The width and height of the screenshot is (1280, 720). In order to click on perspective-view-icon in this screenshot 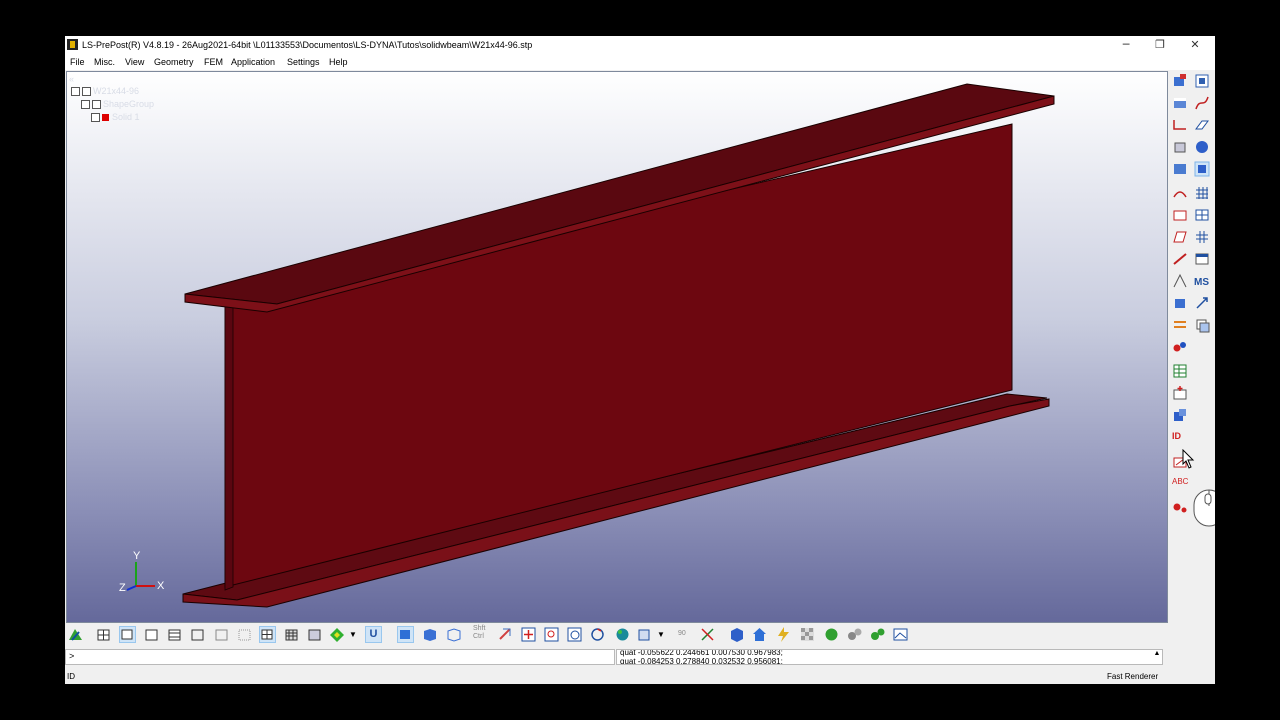, I will do `click(405, 634)`.